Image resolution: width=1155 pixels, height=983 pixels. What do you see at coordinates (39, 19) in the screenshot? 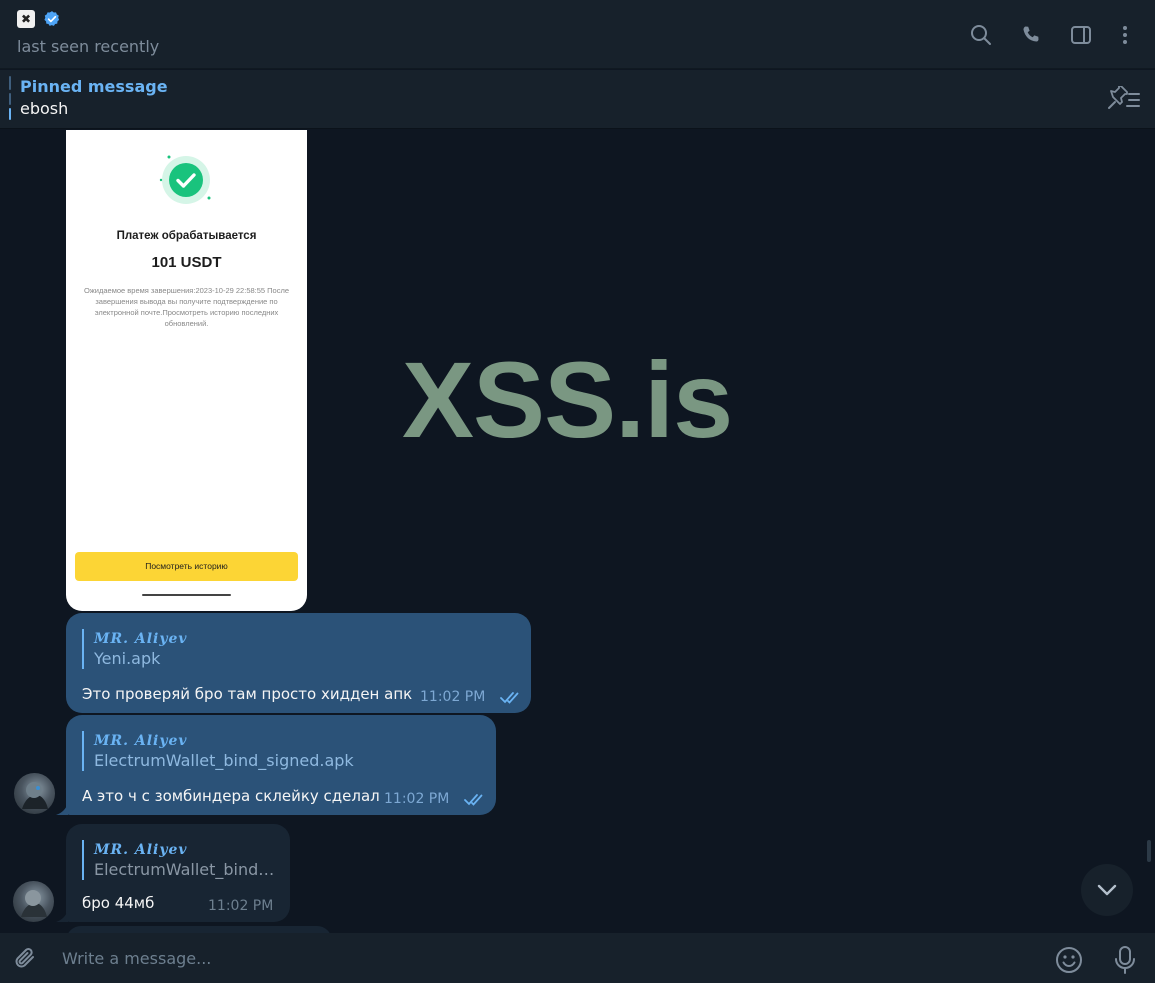
I see `chat-title: ✖` at bounding box center [39, 19].